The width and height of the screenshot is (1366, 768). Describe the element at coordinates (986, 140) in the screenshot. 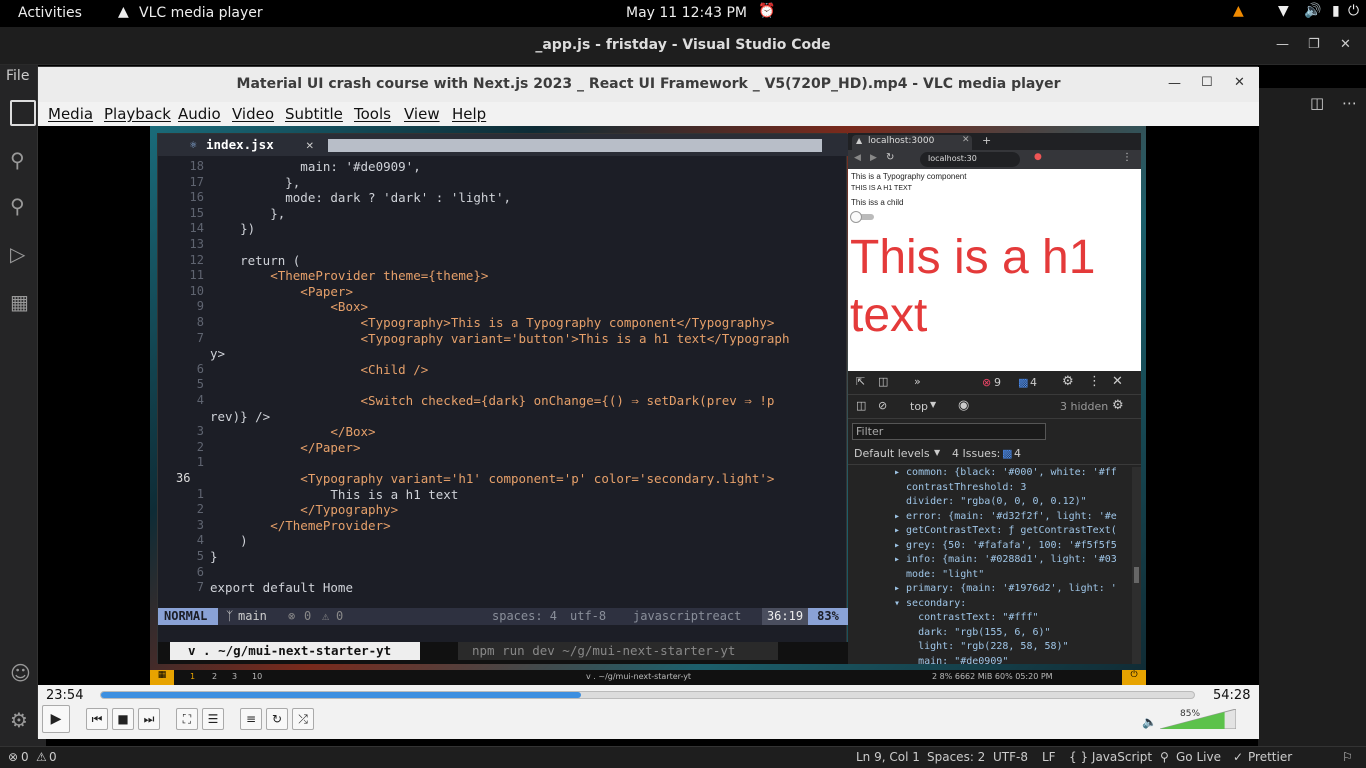

I see `new-tab-icon: +` at that location.